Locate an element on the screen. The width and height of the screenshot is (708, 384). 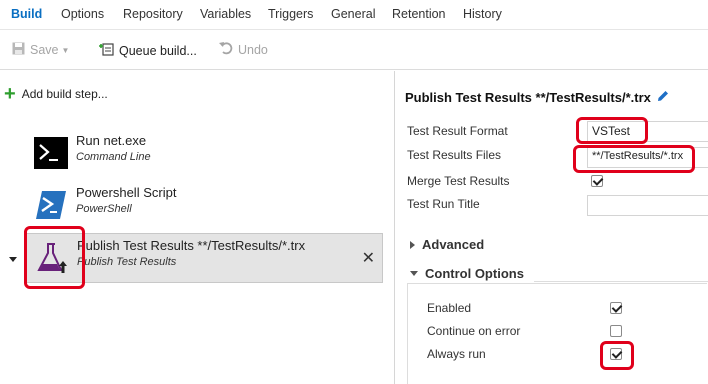
test-result-format-input: VSTest is located at coordinates (647, 131).